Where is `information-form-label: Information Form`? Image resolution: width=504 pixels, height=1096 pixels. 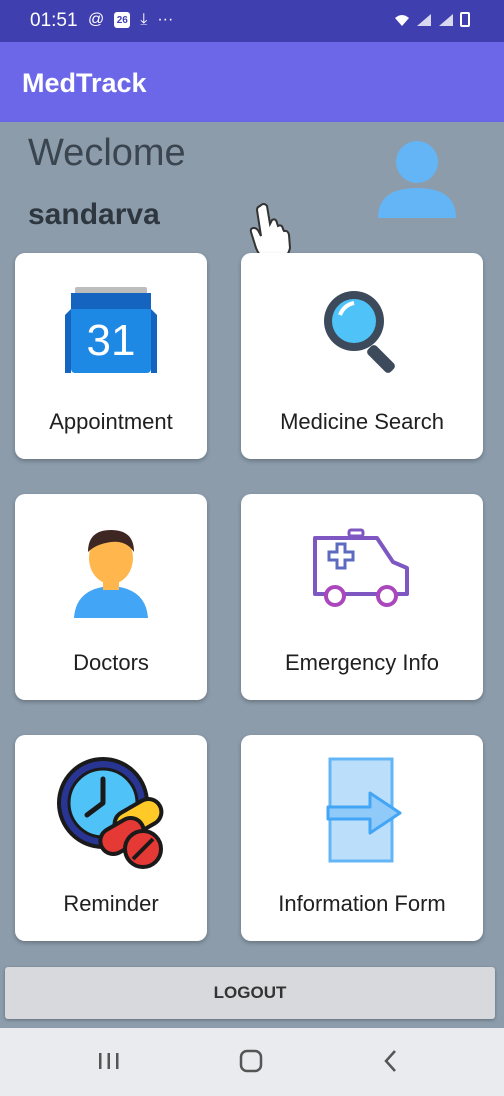 information-form-label: Information Form is located at coordinates (362, 903).